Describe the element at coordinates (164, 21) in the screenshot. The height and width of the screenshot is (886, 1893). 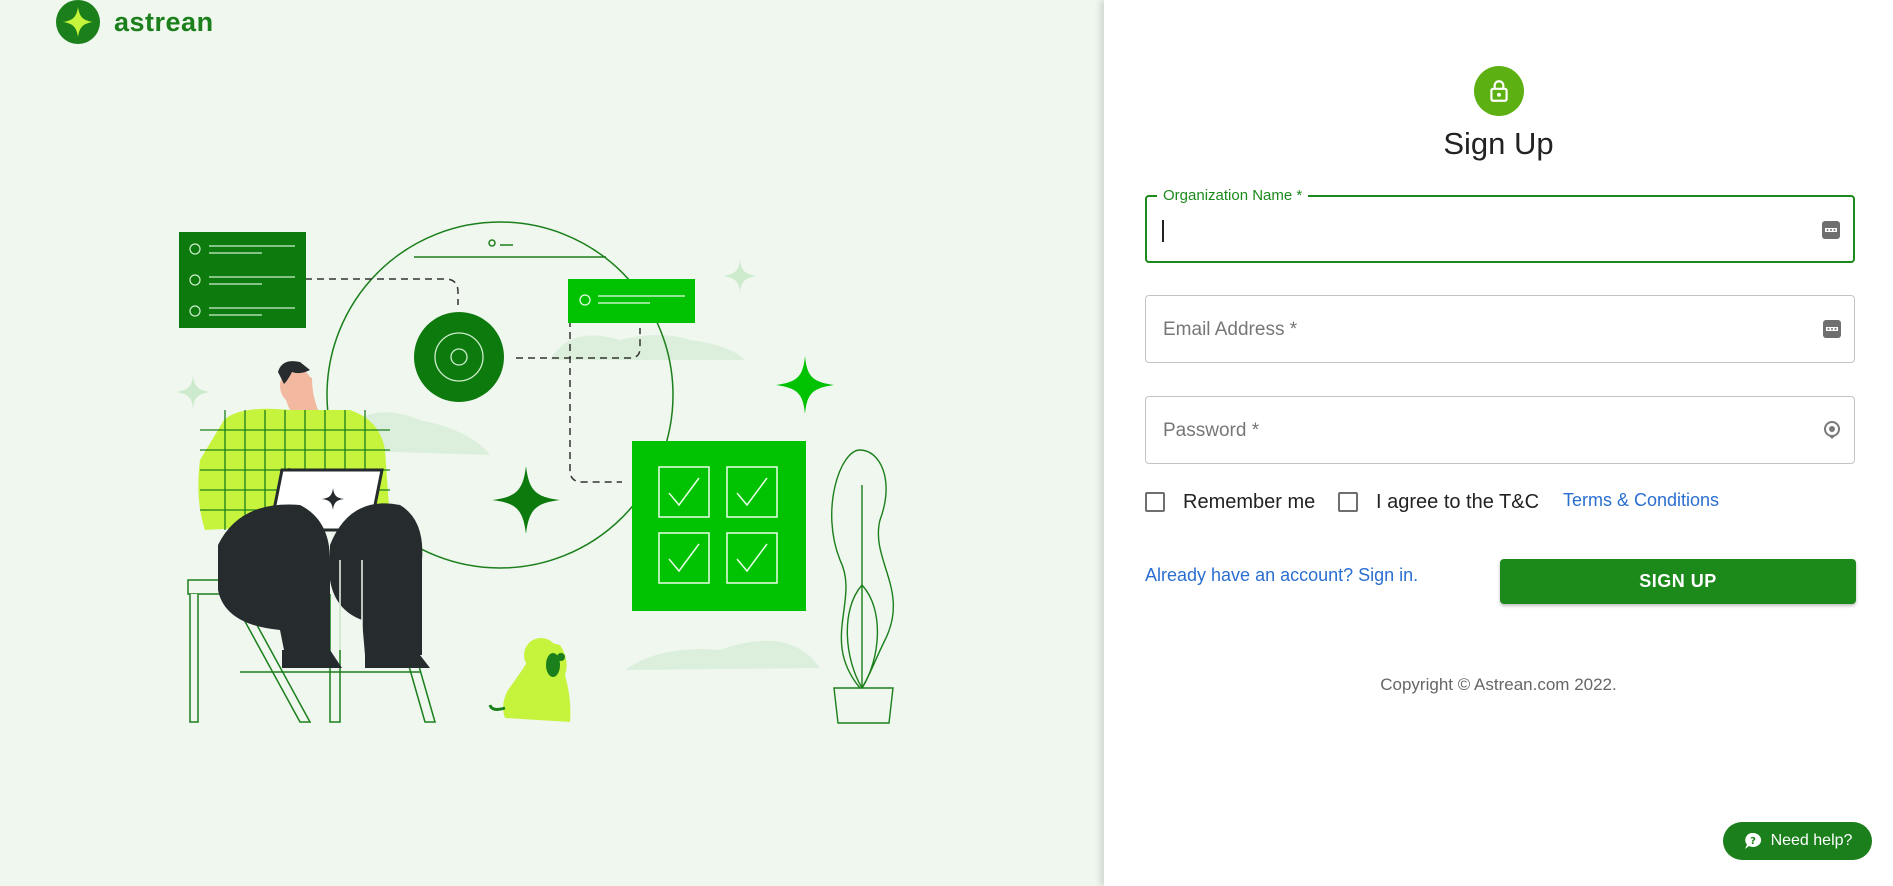
I see `brand-name: astrean` at that location.